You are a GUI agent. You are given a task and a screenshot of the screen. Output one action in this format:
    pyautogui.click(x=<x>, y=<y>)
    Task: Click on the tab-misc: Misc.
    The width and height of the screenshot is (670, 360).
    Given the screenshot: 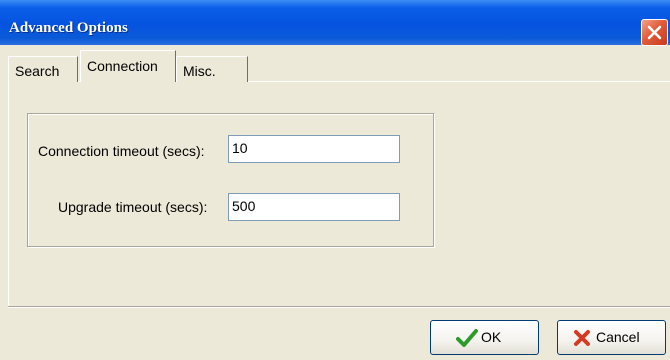 What is the action you would take?
    pyautogui.click(x=212, y=69)
    